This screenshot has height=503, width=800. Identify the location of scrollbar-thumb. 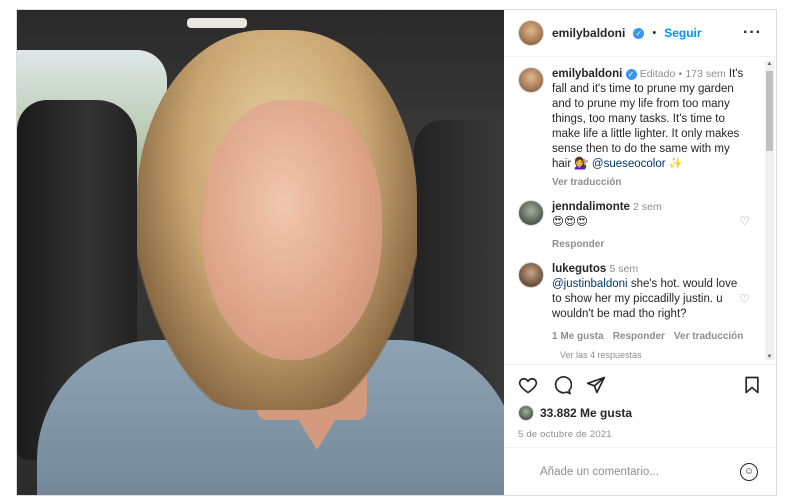
(769, 111).